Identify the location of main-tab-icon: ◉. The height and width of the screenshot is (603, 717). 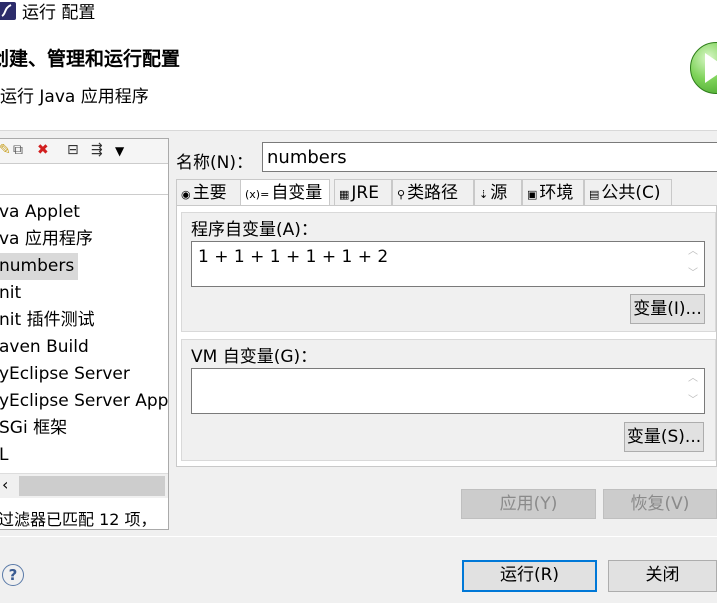
(186, 194).